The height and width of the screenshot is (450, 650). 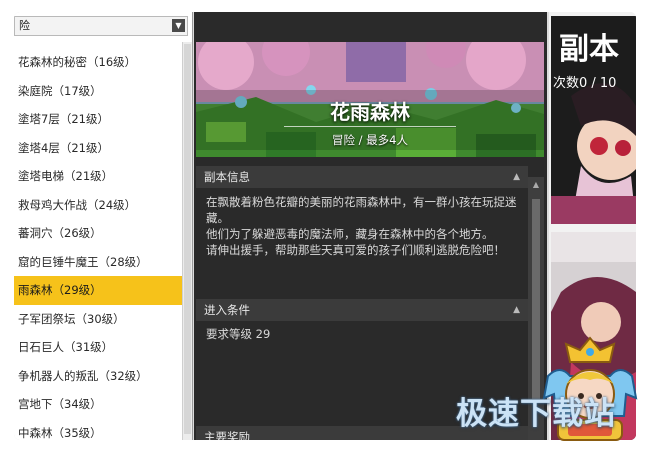 What do you see at coordinates (361, 210) in the screenshot?
I see `info-line: 在飘散着粉色花瓣的美丽的花雨森林中，有一群小孩在玩捉迷藏。` at bounding box center [361, 210].